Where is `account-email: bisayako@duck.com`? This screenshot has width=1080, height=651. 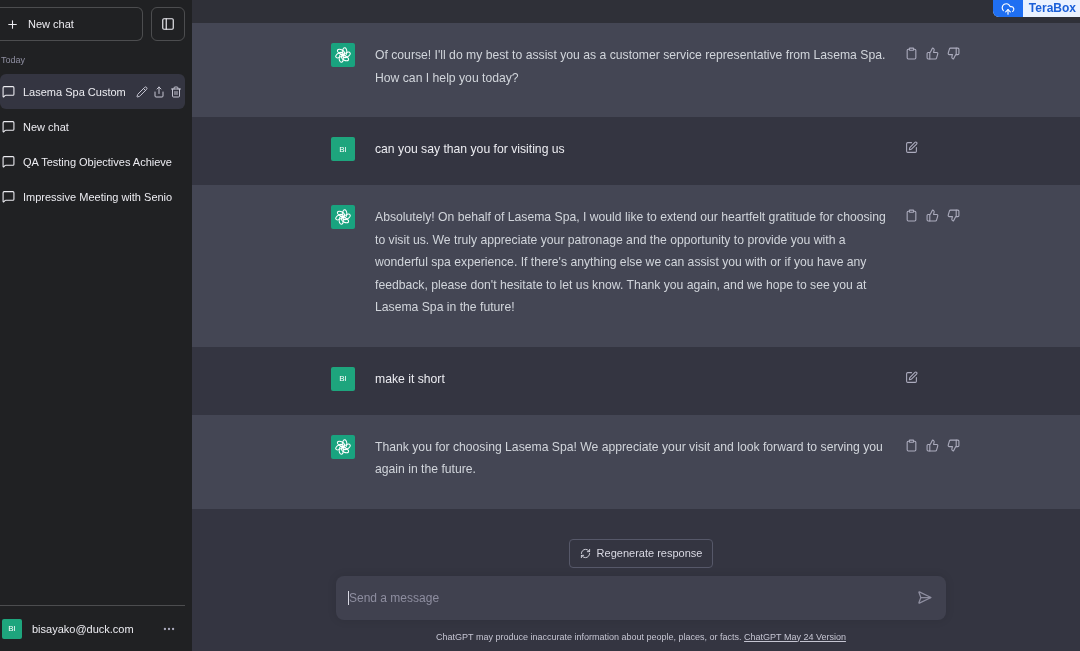 account-email: bisayako@duck.com is located at coordinates (92, 628).